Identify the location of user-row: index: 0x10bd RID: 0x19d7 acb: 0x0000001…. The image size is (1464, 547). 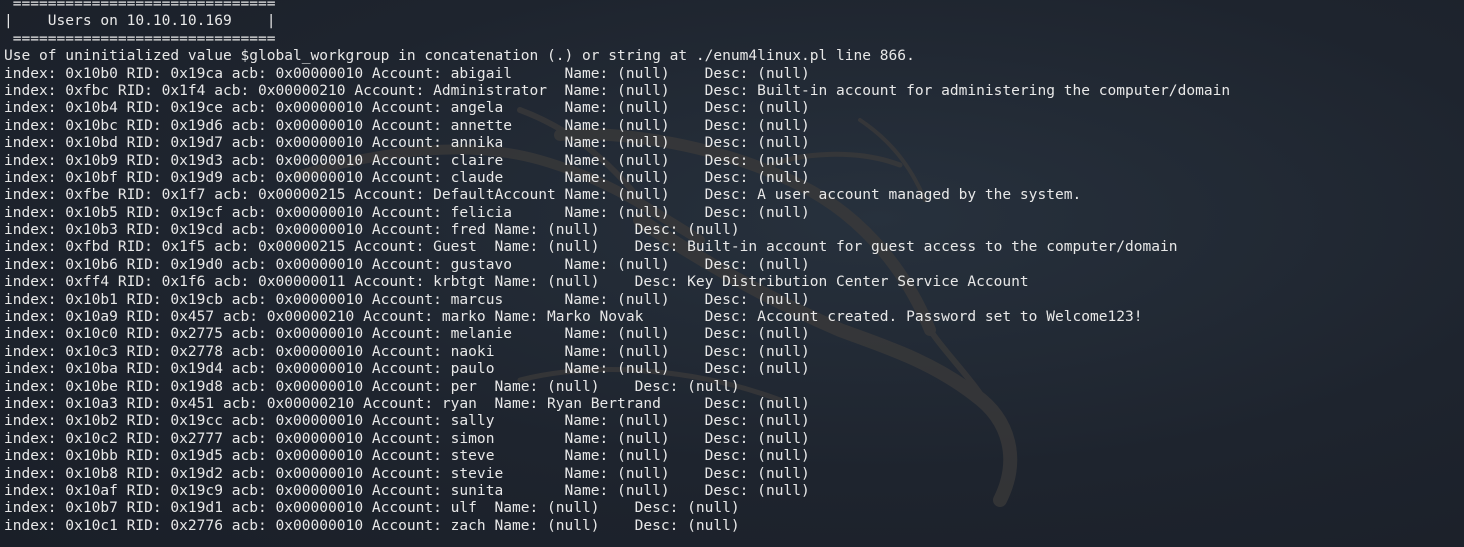
(407, 143).